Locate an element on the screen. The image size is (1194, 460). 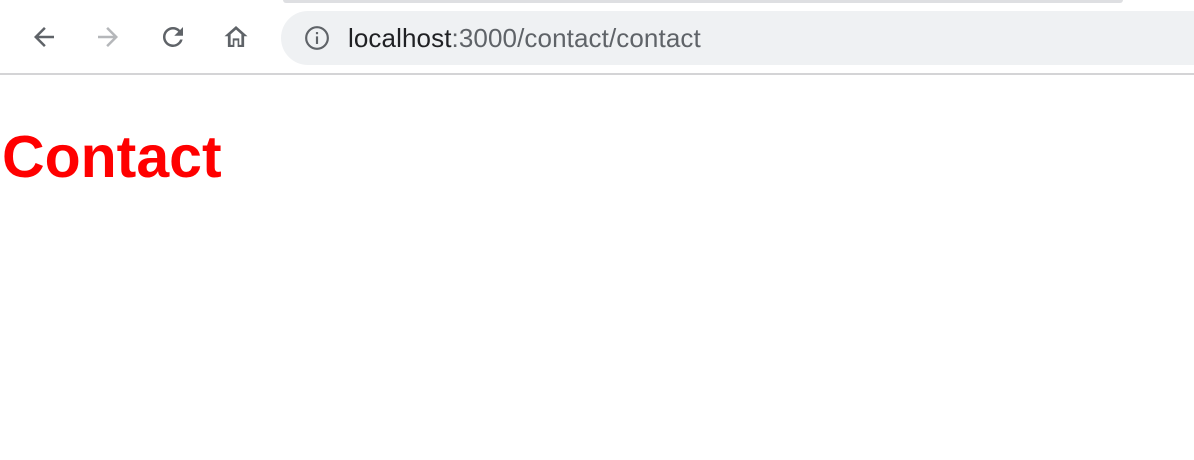
url-text: localhost:3000/contact/contact is located at coordinates (524, 38).